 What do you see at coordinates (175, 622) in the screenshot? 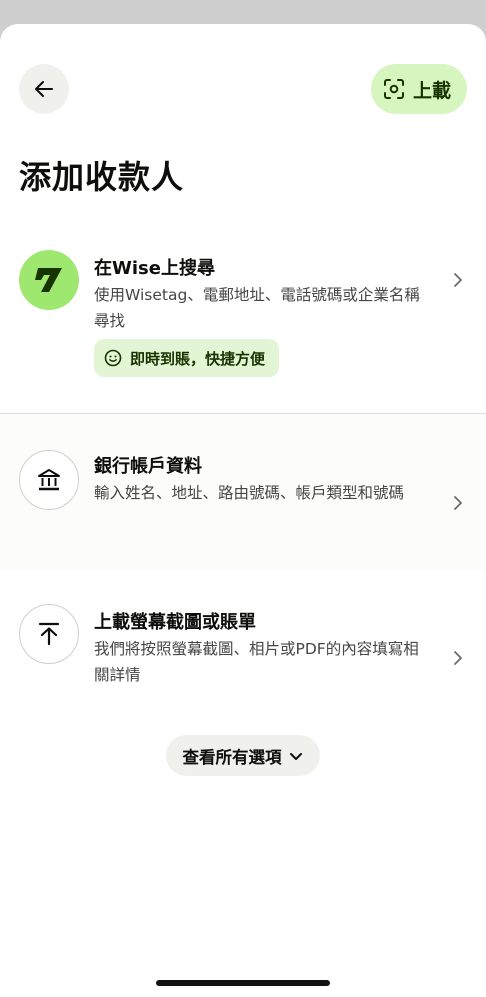
I see `option-title: 上載螢幕截圖或賬單` at bounding box center [175, 622].